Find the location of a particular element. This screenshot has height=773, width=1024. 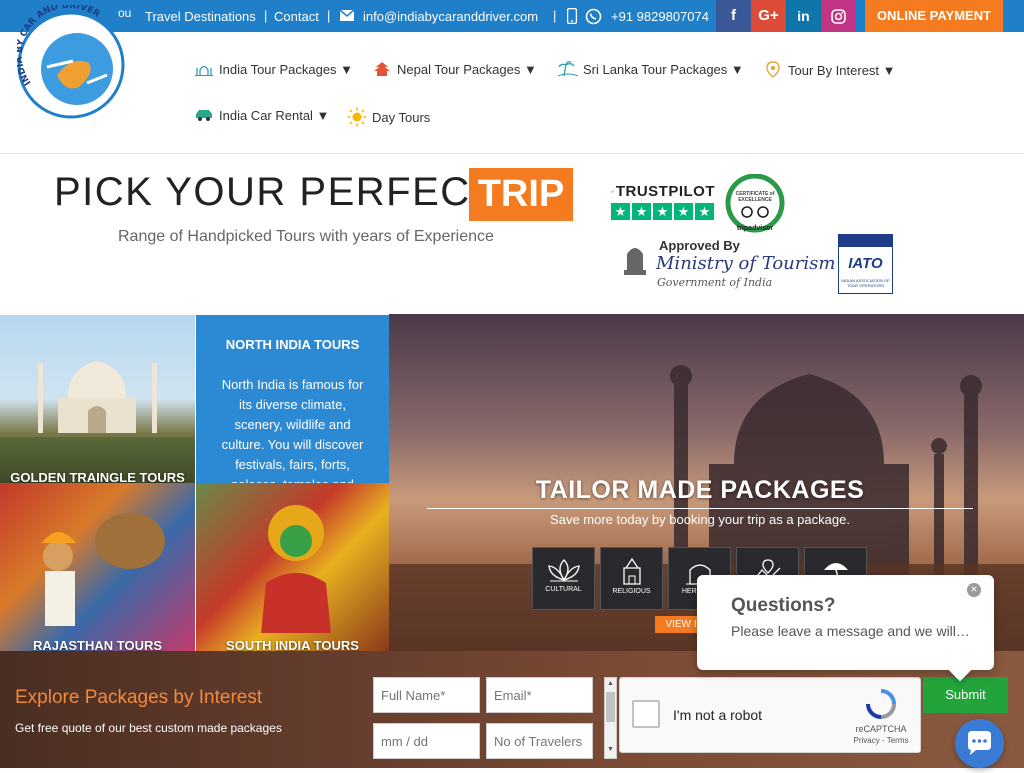

taj-mahal-image is located at coordinates (97, 397).